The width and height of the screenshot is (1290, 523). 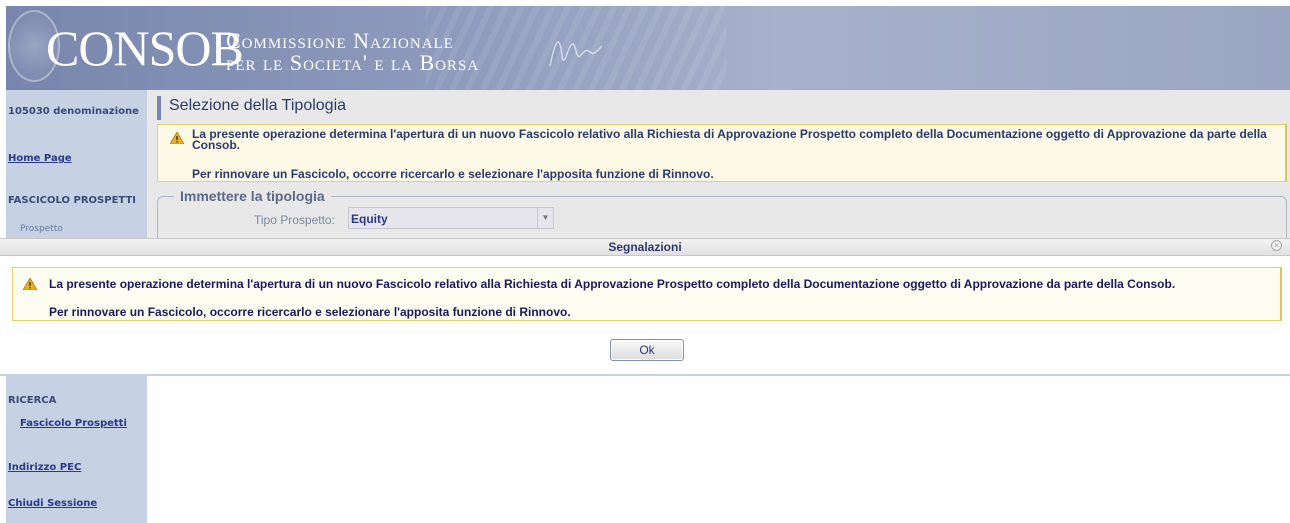 I want to click on sidebar-link-indirizzo-pec: Indirizzo PEC, so click(x=44, y=467).